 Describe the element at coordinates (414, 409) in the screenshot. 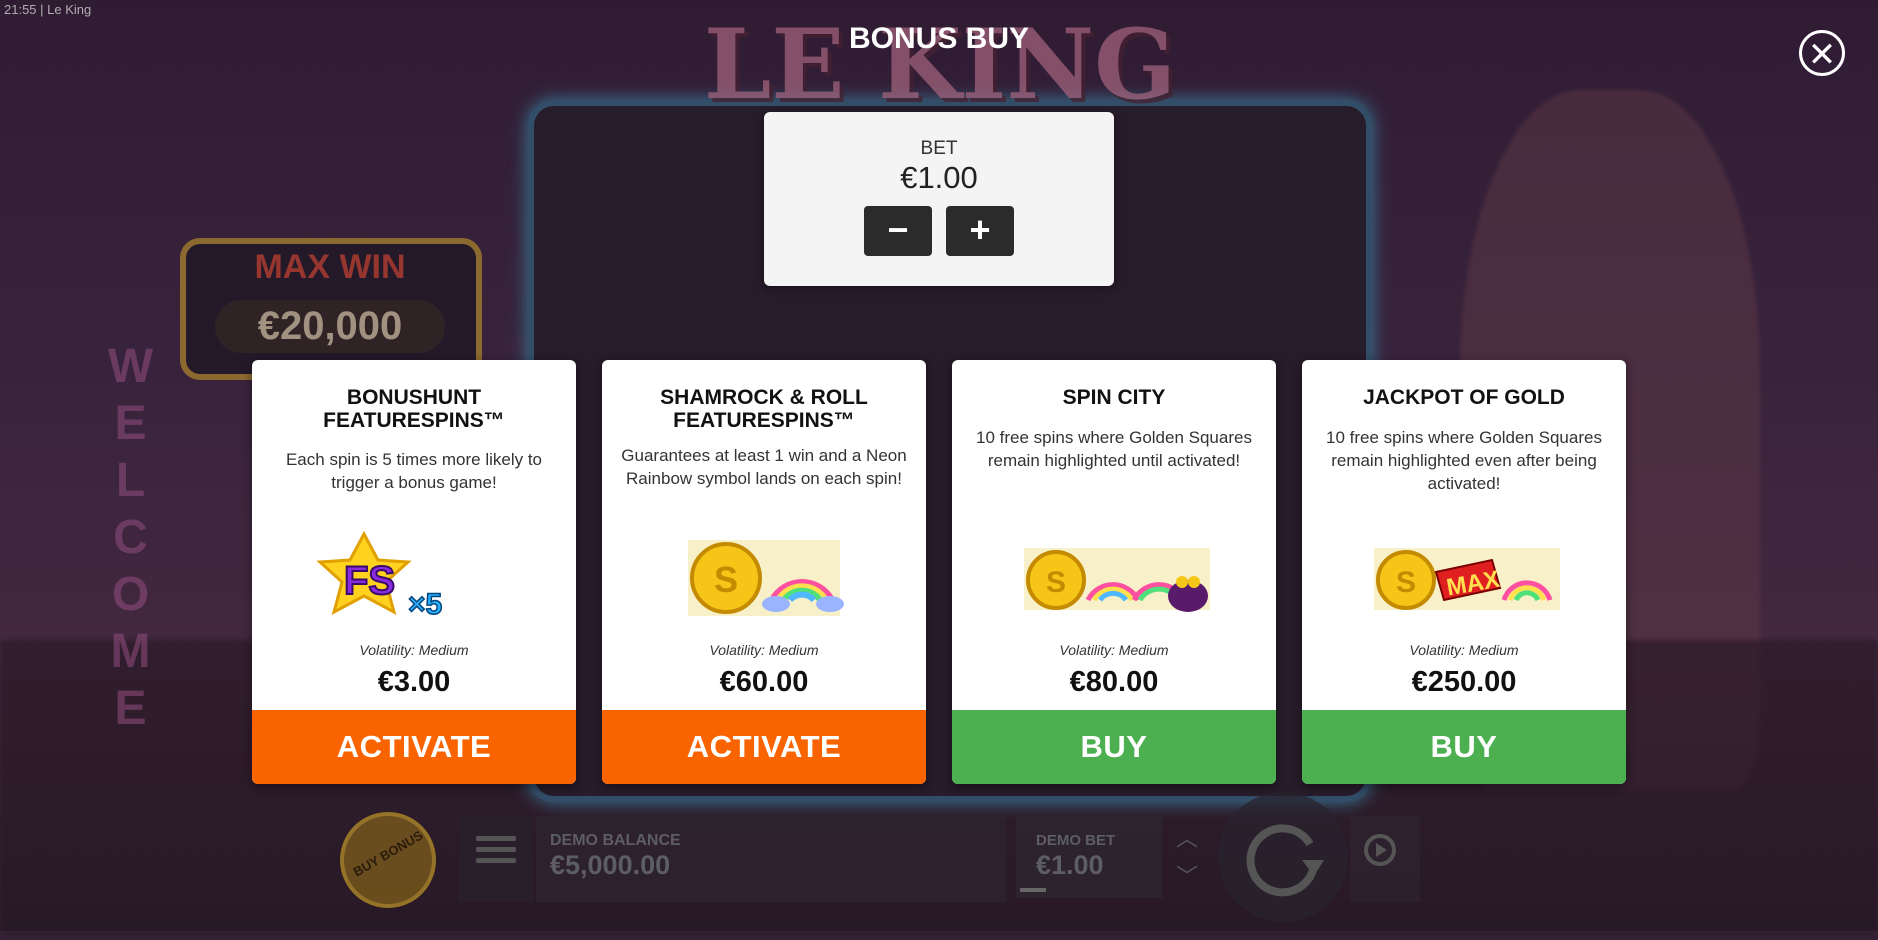

I see `card-title: BONUSHUNT FEATURESPINS™` at that location.